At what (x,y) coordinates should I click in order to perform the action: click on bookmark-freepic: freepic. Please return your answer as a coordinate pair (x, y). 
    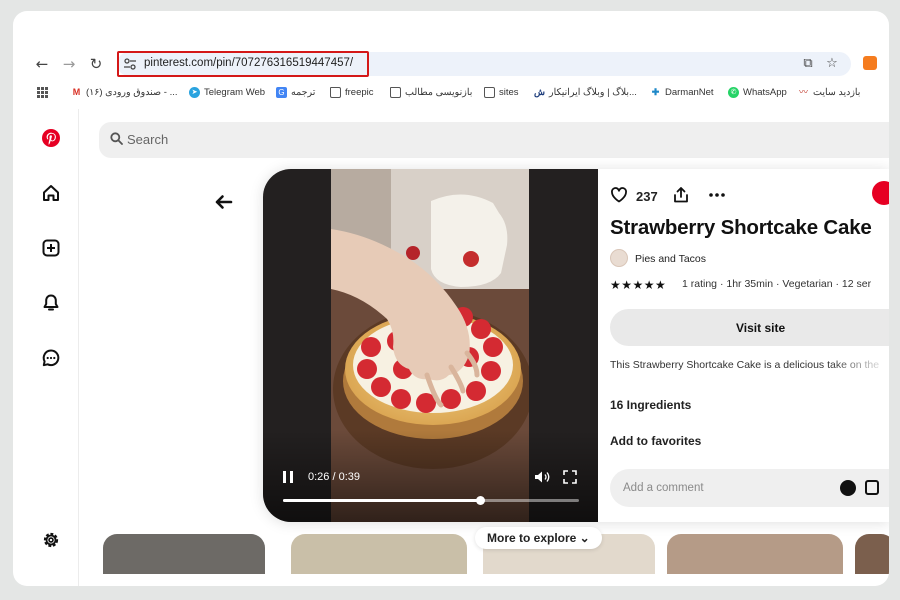
    Looking at the image, I should click on (352, 92).